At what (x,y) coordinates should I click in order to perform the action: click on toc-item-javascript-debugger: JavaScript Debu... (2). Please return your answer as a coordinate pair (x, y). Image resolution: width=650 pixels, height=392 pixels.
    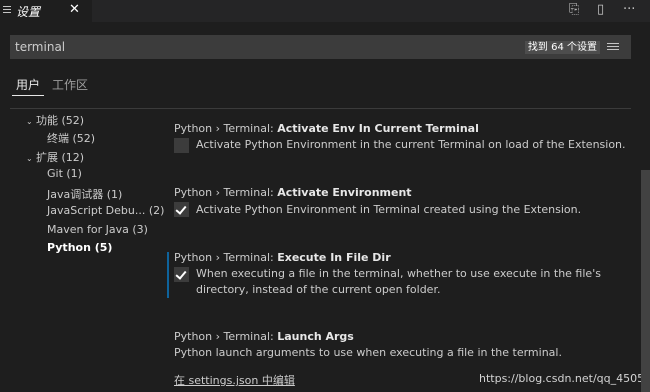
    Looking at the image, I should click on (105, 210).